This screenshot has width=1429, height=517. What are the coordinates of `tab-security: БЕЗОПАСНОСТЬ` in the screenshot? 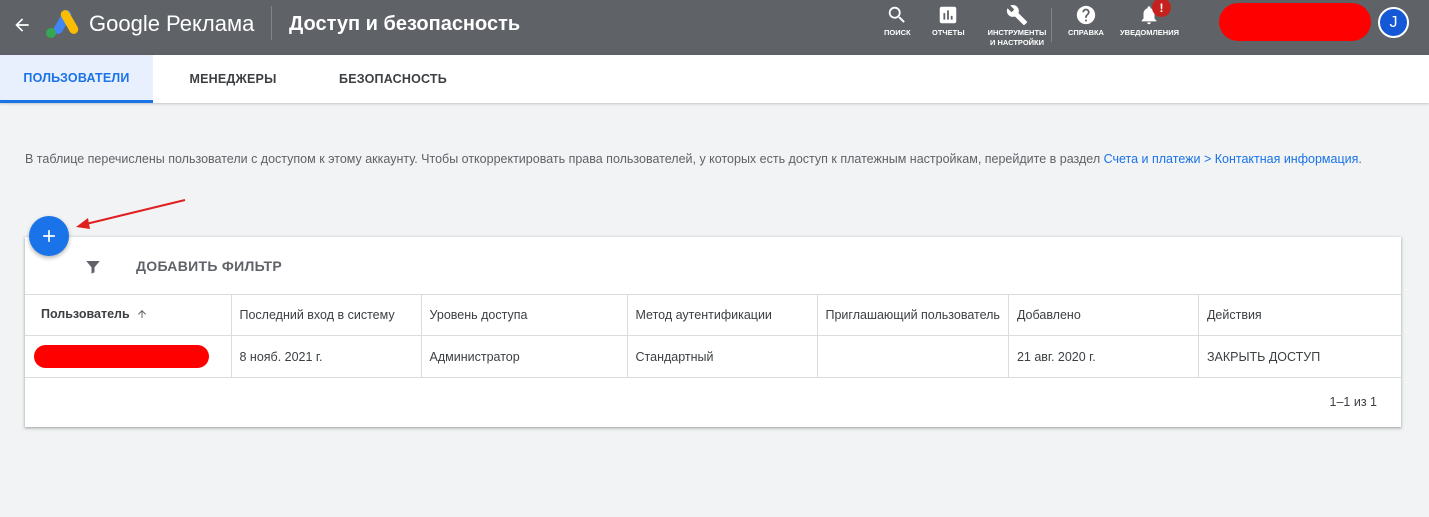 It's located at (393, 79).